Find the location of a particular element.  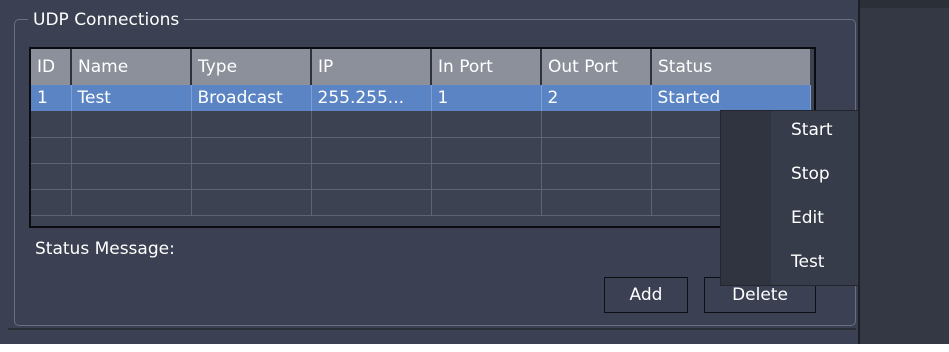

context-menu-icon-gutter is located at coordinates (746, 198).